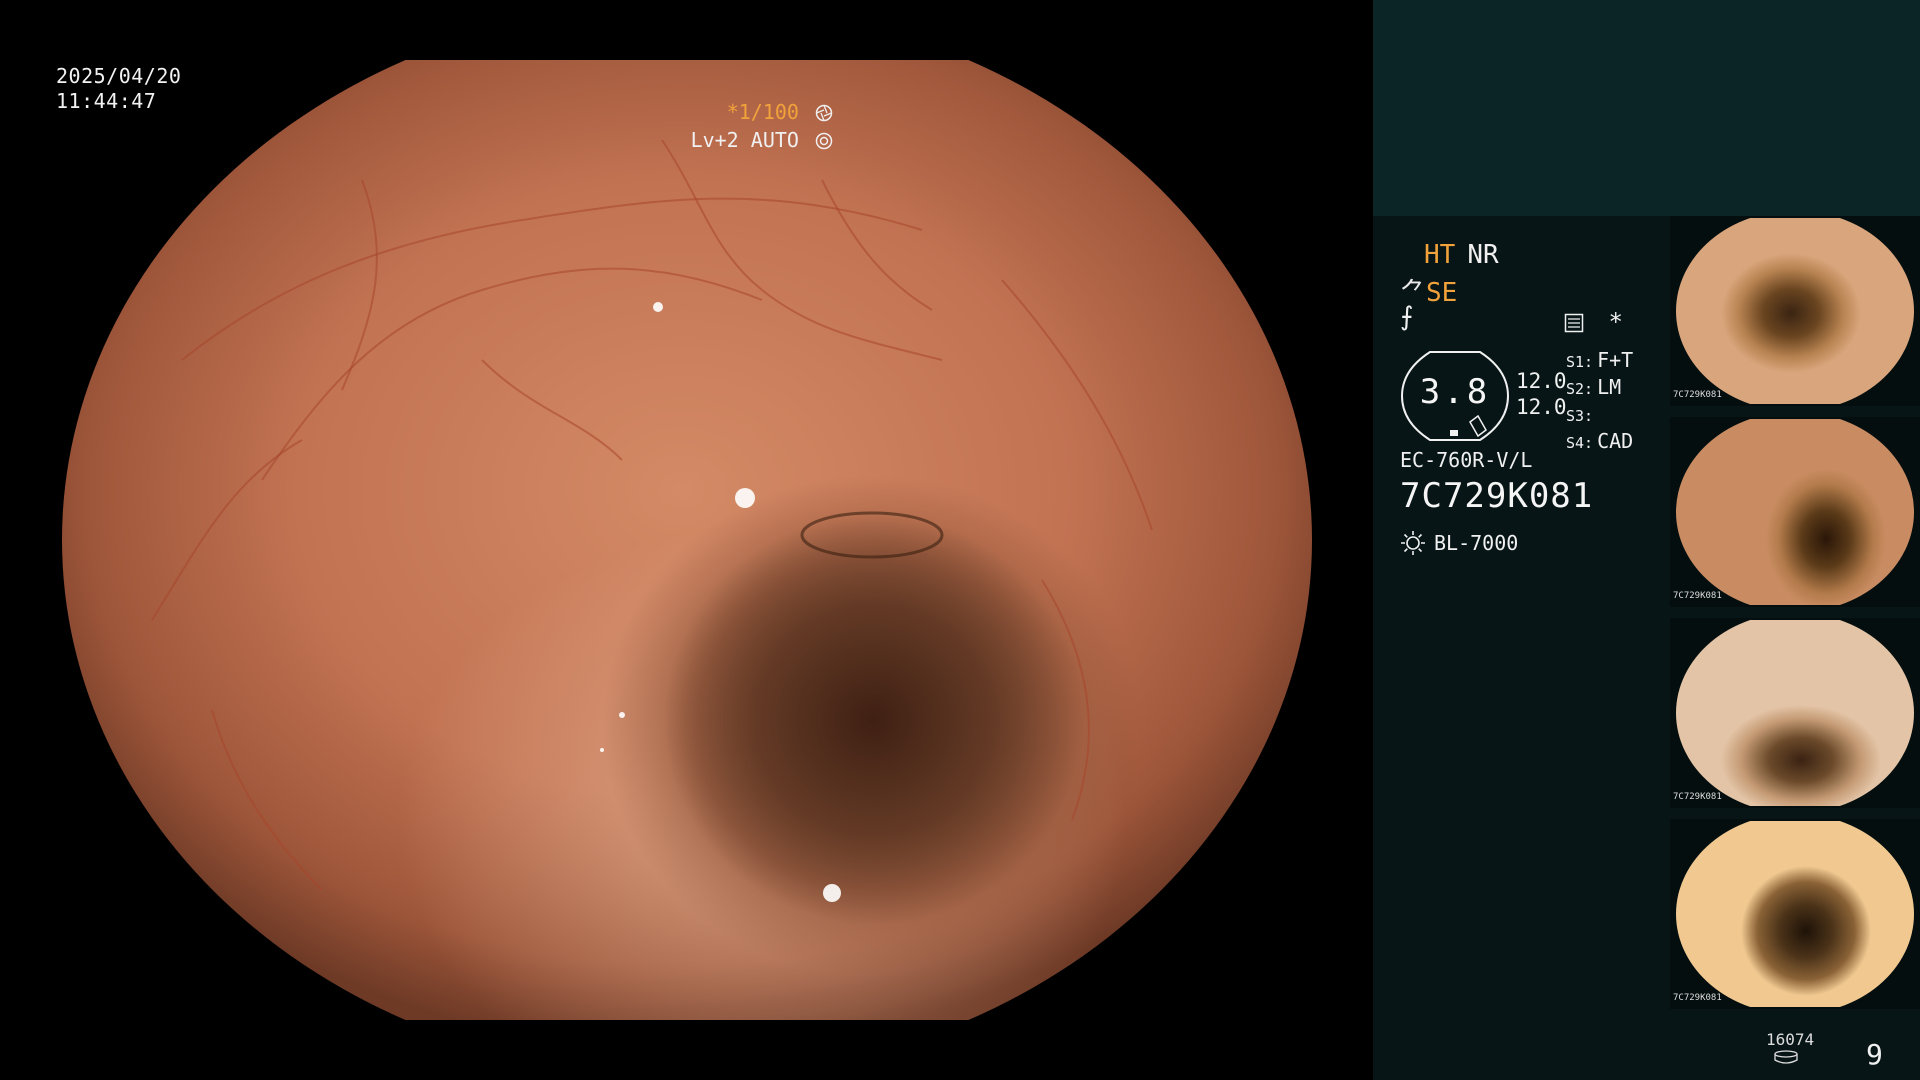  Describe the element at coordinates (762, 112) in the screenshot. I see `shutter-speed: *1/100` at that location.